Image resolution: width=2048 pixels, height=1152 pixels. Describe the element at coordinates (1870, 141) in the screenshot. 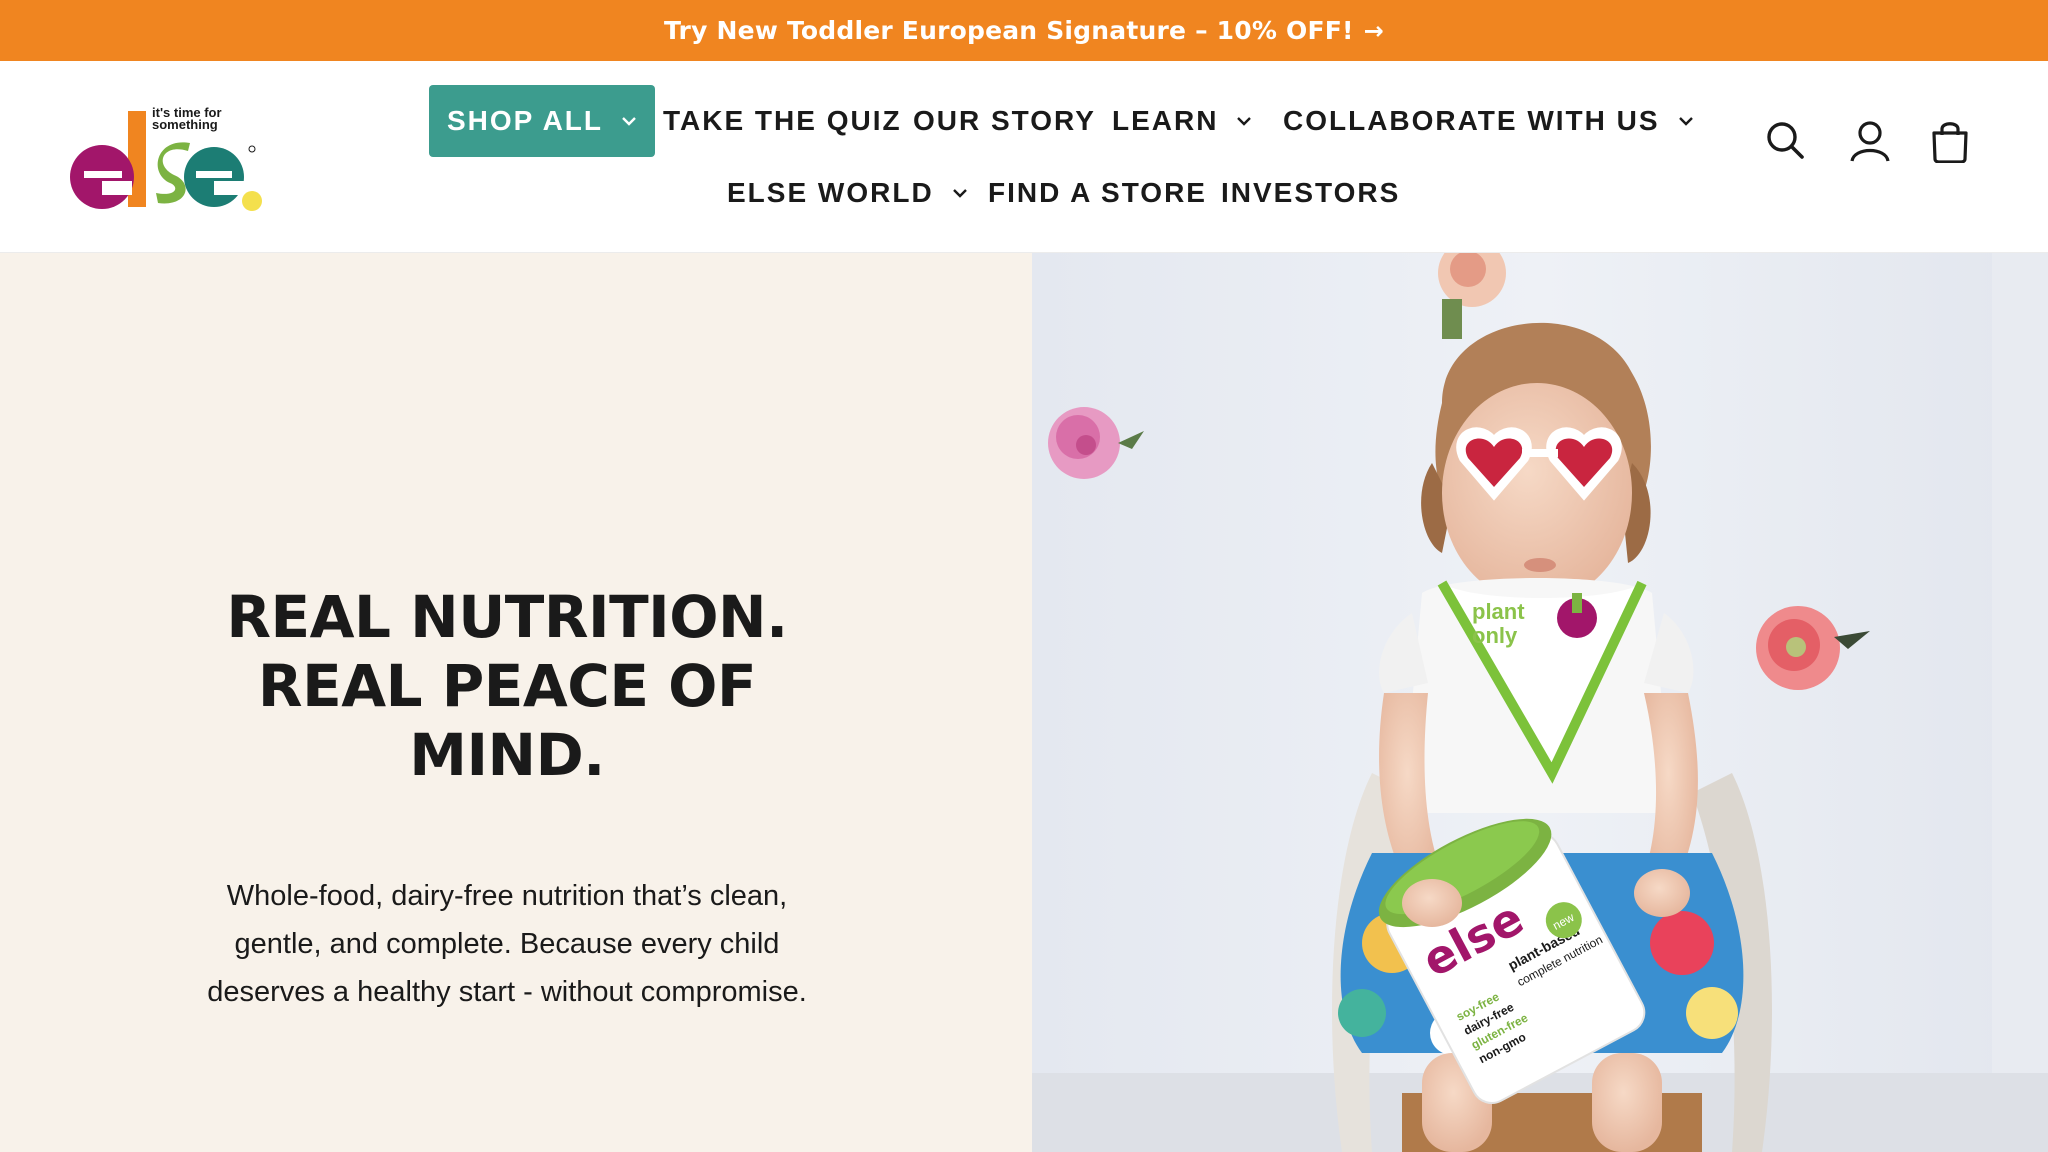

I see `account-icon` at that location.